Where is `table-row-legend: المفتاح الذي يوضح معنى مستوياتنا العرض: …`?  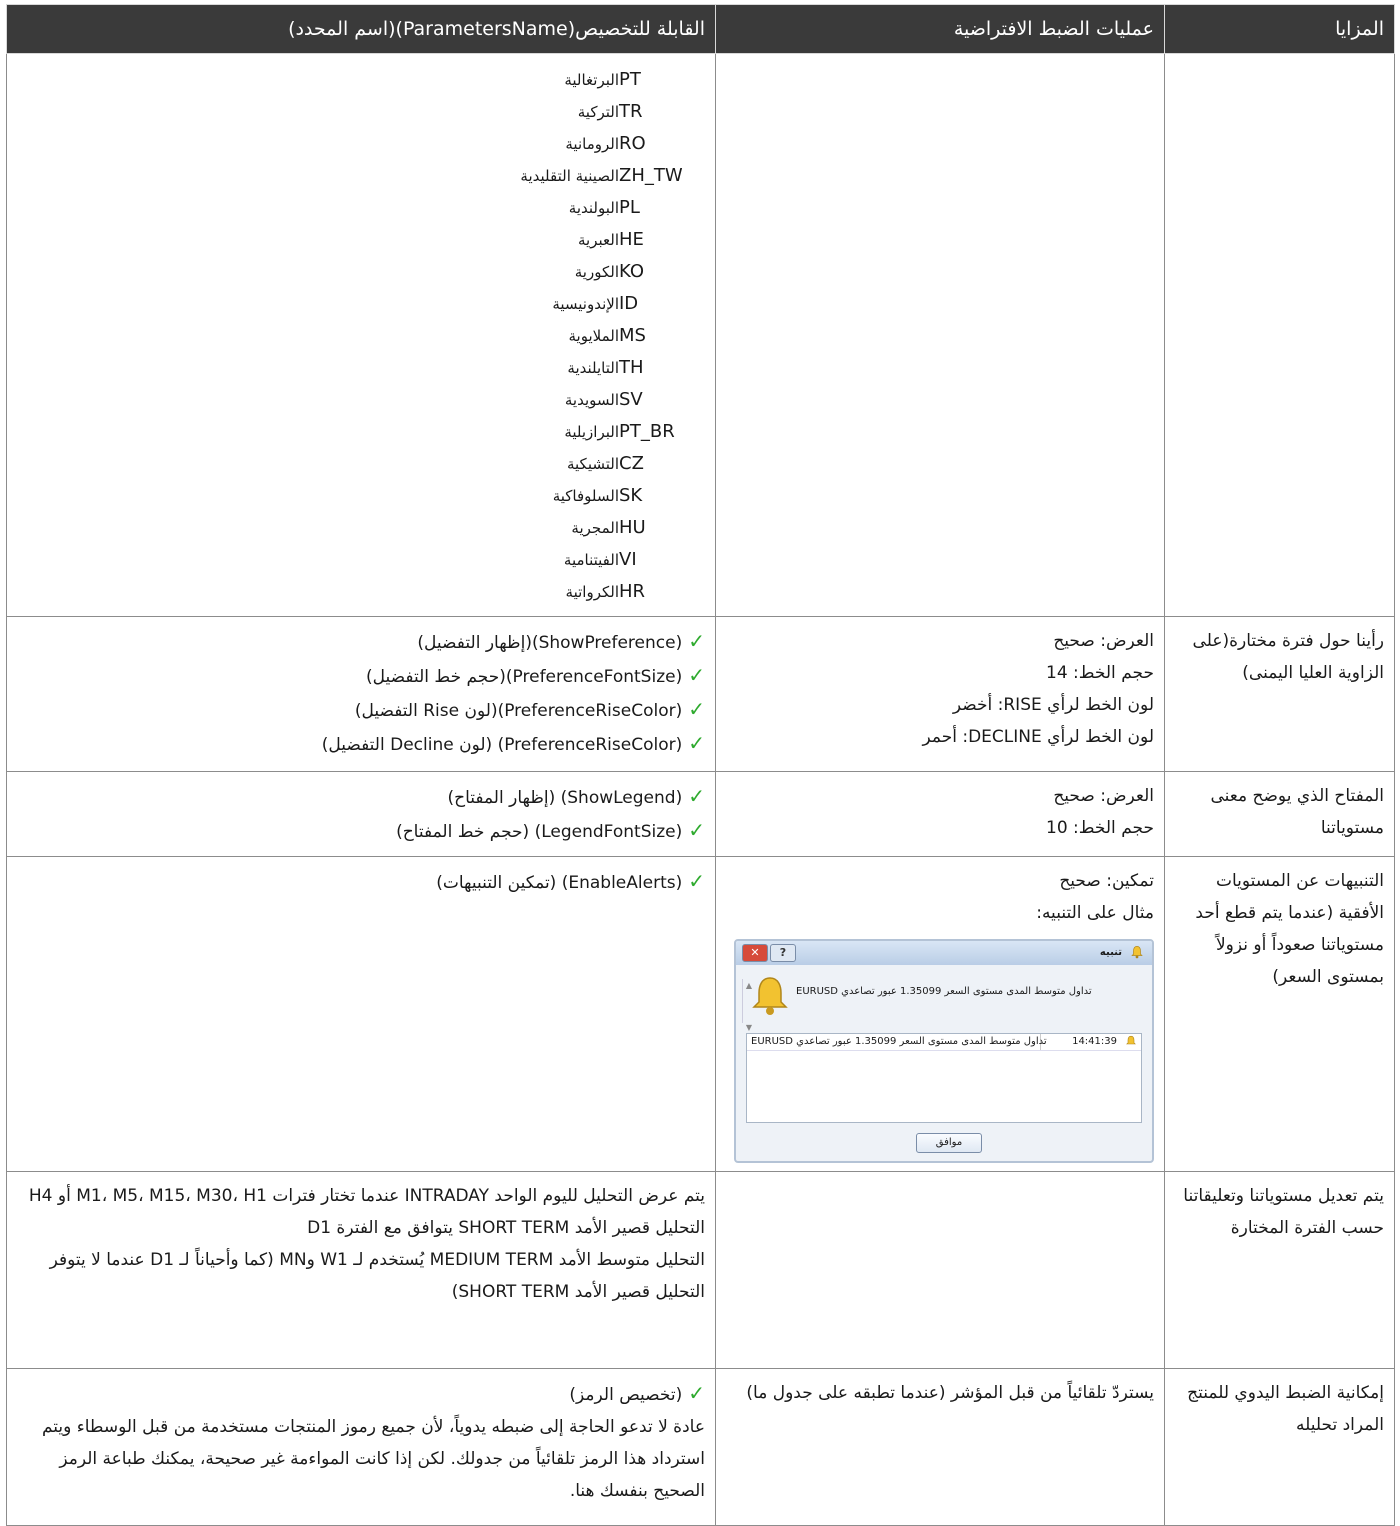 table-row-legend: المفتاح الذي يوضح معنى مستوياتنا العرض: … is located at coordinates (700, 814).